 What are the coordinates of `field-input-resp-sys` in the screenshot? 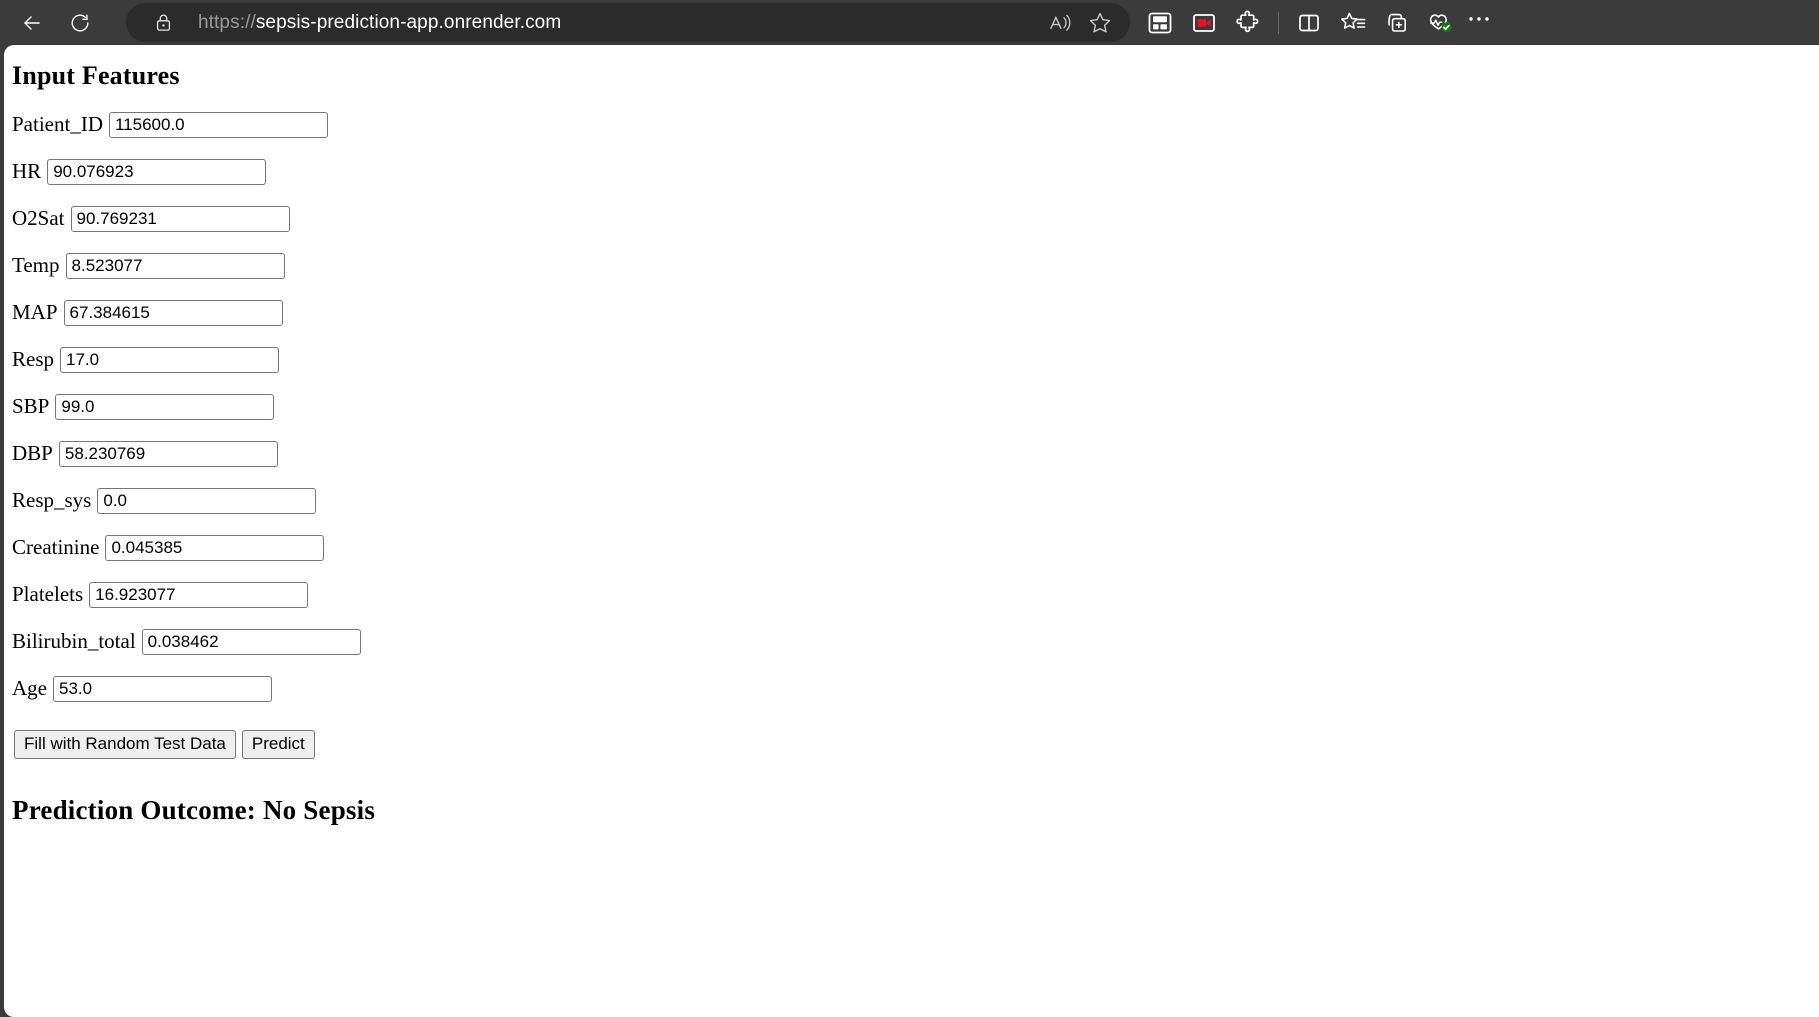 It's located at (207, 500).